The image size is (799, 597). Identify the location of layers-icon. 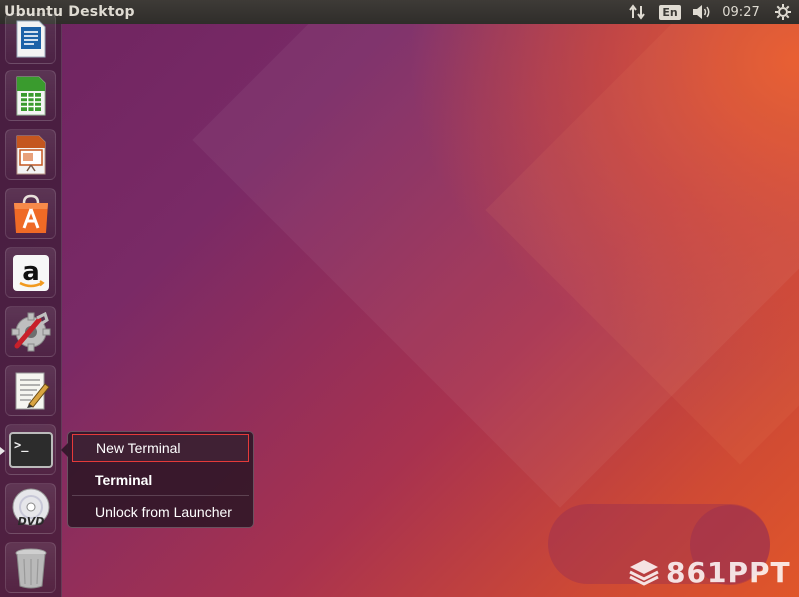
(644, 573).